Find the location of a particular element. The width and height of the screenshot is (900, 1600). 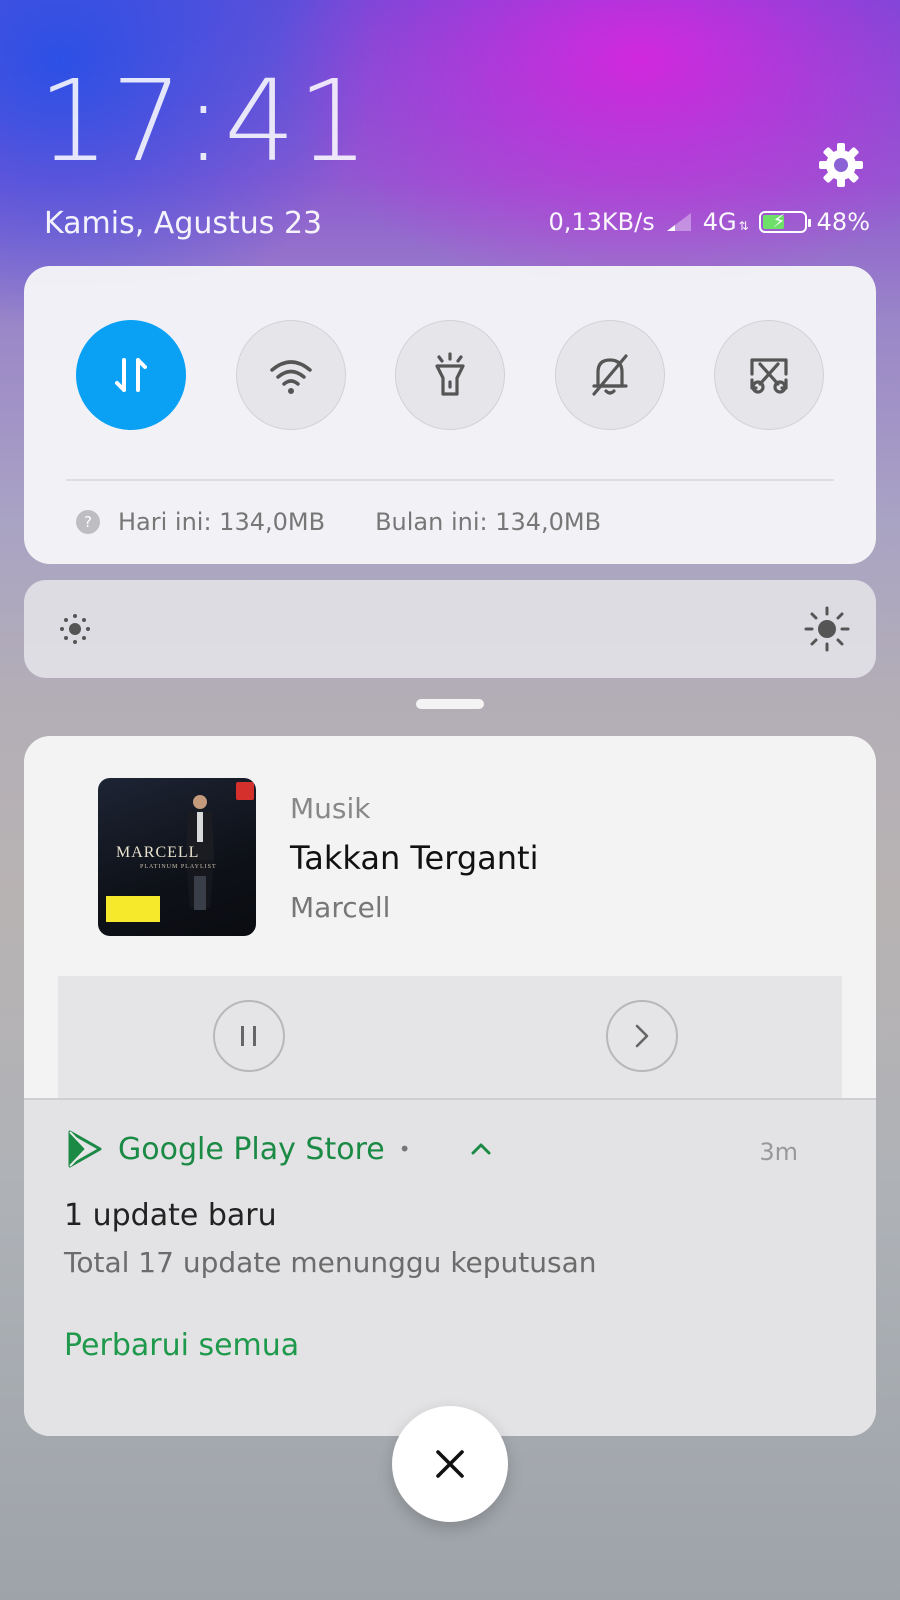

close-icon is located at coordinates (450, 1464).